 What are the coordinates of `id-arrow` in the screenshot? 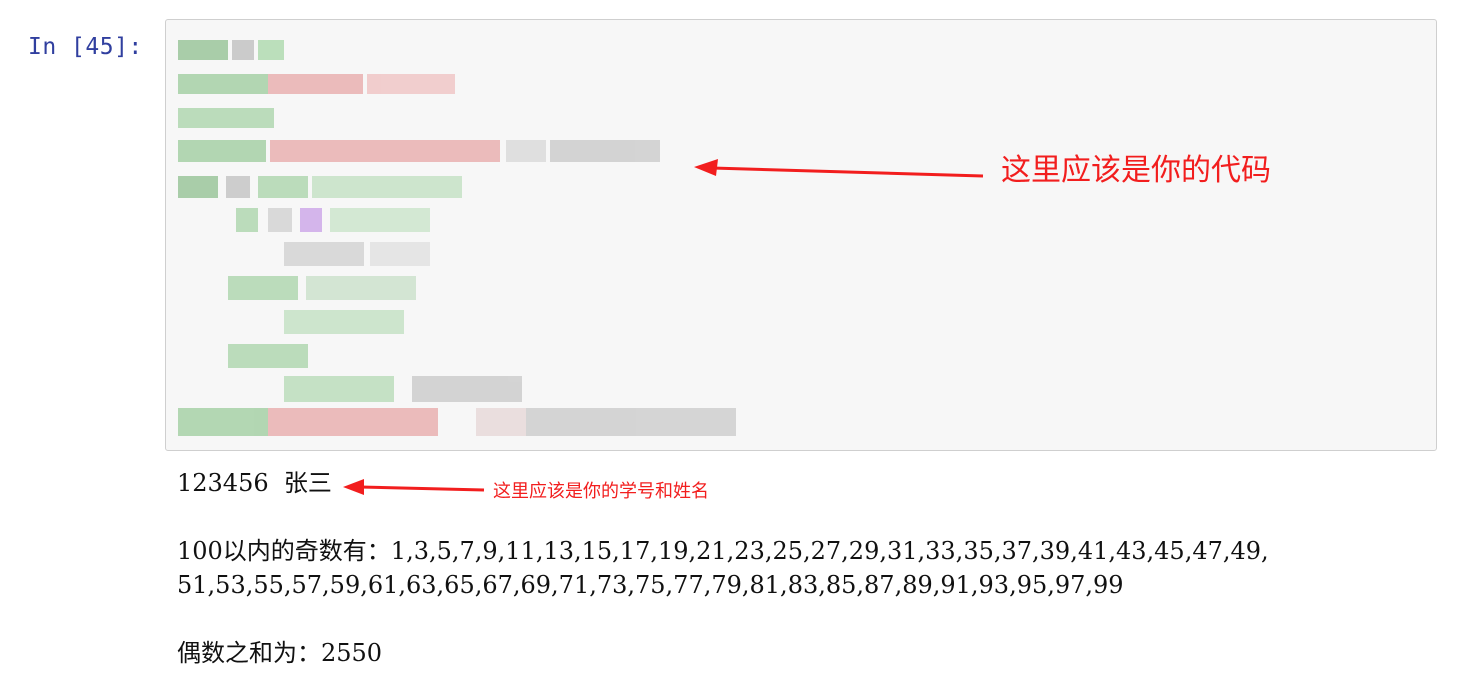 It's located at (414, 487).